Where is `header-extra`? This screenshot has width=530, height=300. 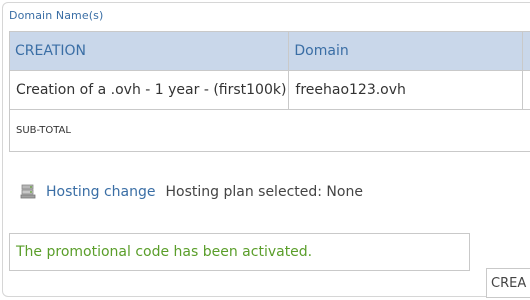
header-extra is located at coordinates (526, 51).